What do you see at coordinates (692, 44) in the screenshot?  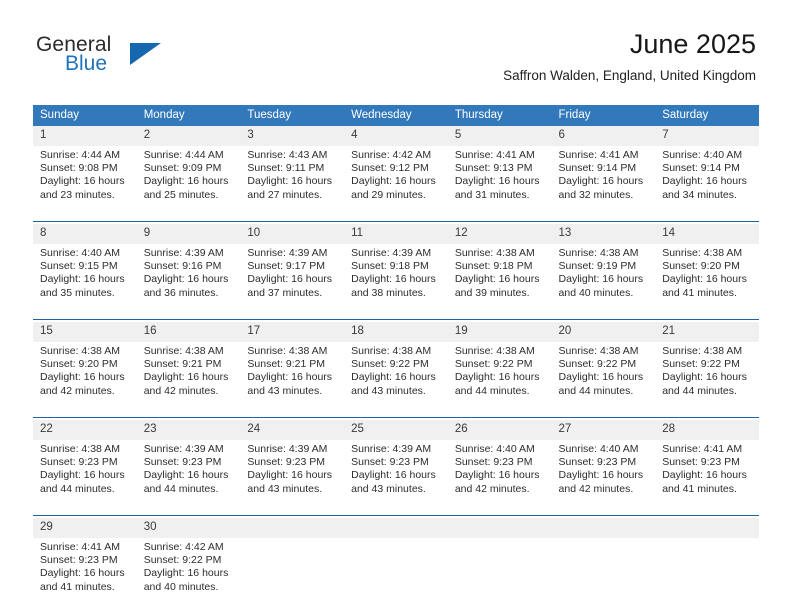 I see `page-title: June 2025` at bounding box center [692, 44].